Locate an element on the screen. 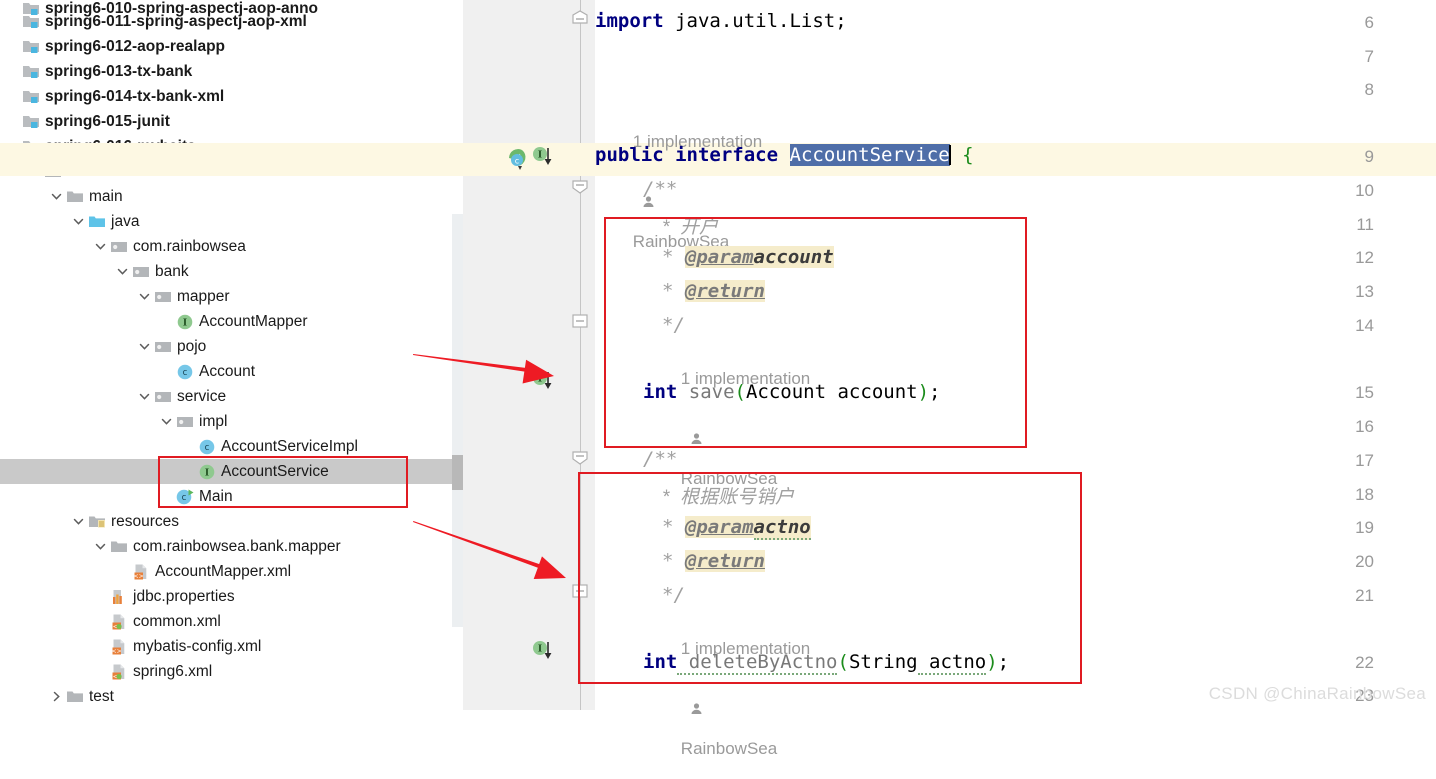 The width and height of the screenshot is (1436, 779). tree-item-label: main is located at coordinates (106, 196).